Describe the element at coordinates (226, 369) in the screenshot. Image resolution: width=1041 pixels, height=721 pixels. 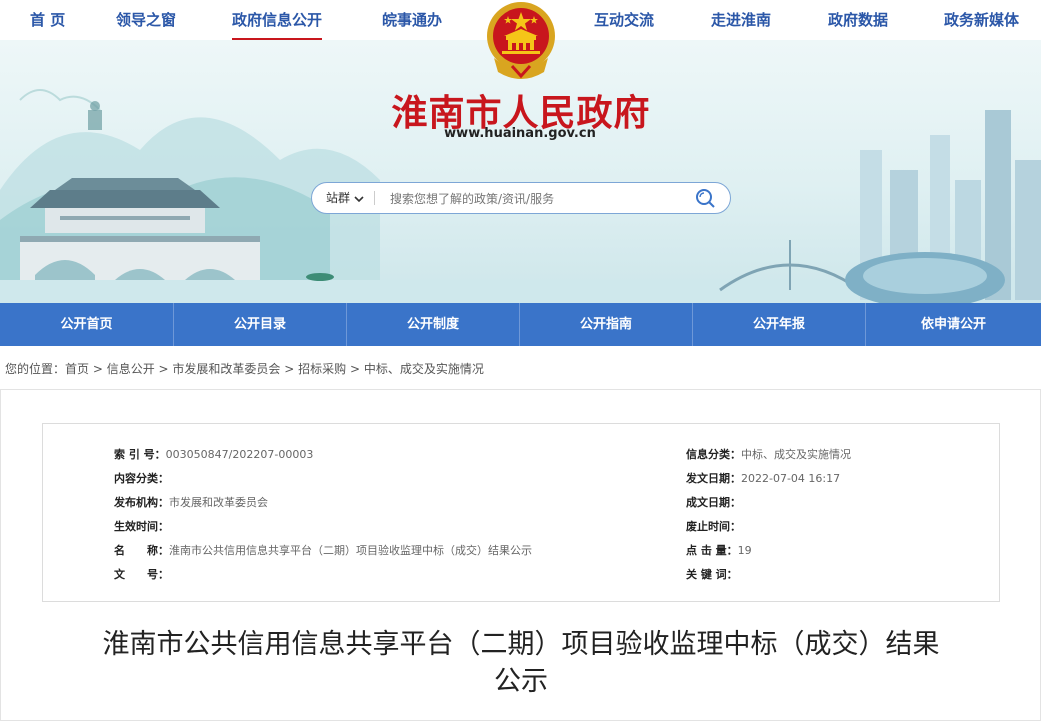
I see `breadcrumb-ndrc: 市发展和改革委员会` at that location.